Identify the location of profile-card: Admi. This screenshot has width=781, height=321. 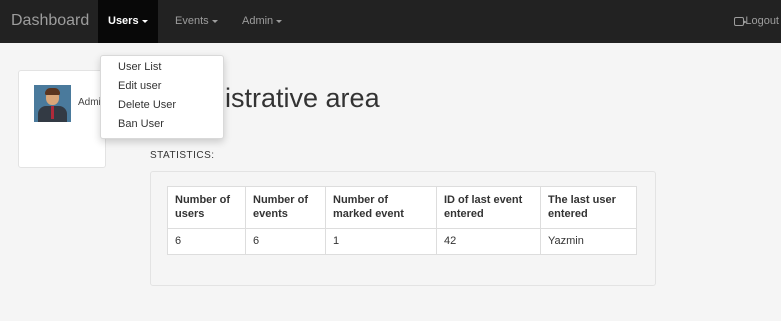
(62, 119).